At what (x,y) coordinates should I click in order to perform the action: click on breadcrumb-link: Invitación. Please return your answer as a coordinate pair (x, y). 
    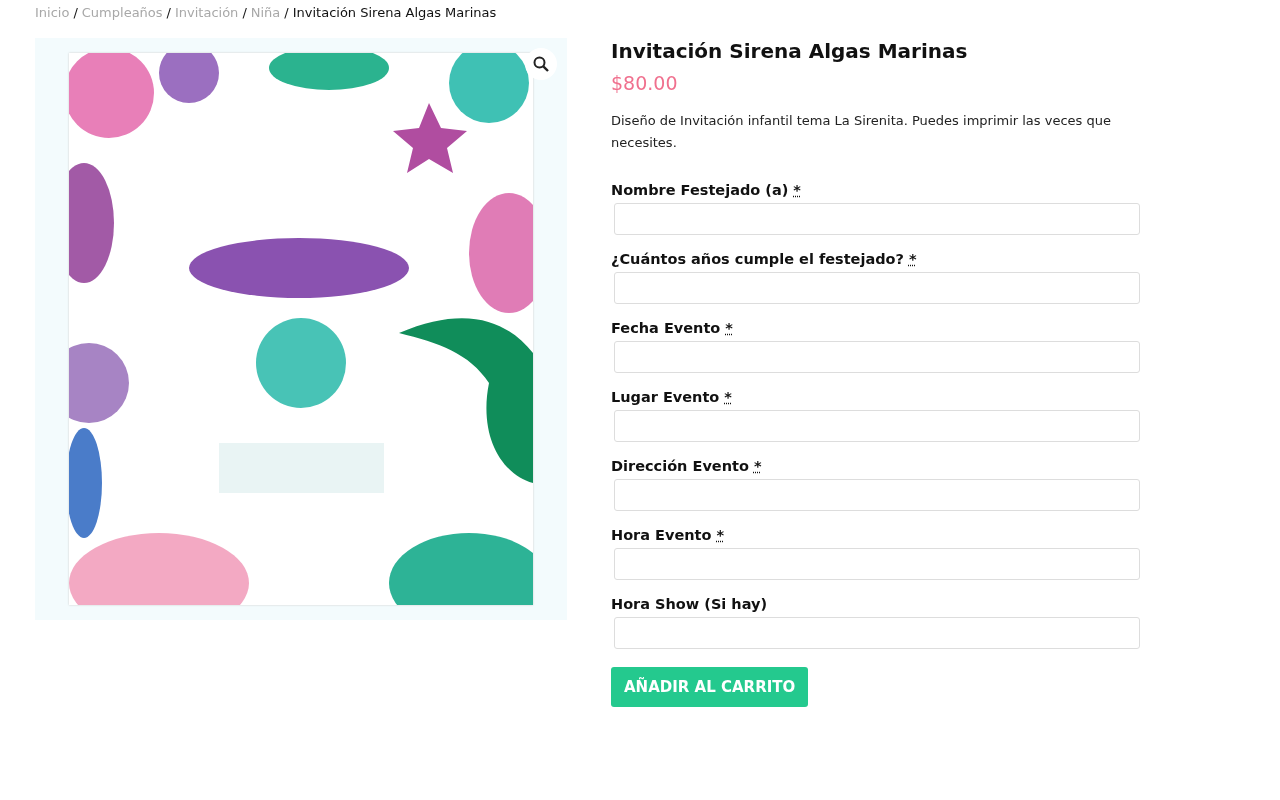
    Looking at the image, I should click on (206, 12).